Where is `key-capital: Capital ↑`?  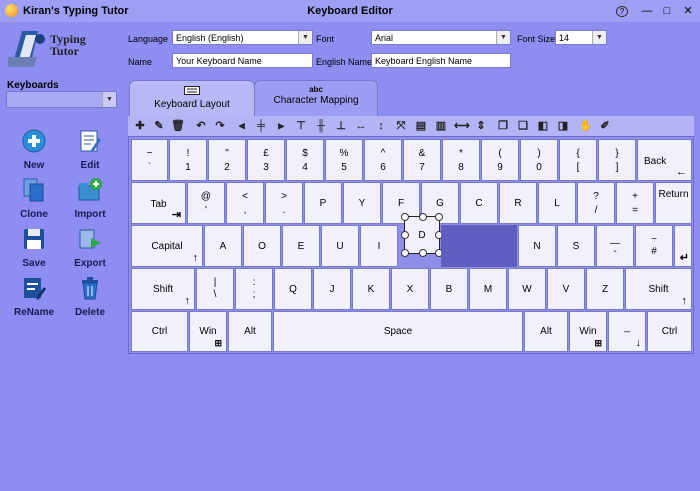
key-capital: Capital ↑ is located at coordinates (167, 246).